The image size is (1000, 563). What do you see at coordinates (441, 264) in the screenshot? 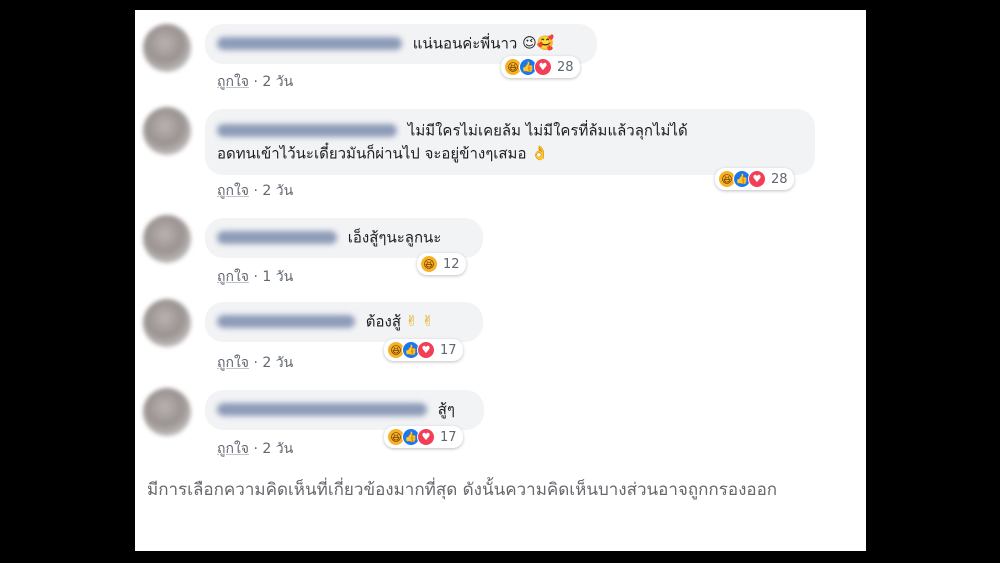
I see `reactions-summary: 😆 12` at bounding box center [441, 264].